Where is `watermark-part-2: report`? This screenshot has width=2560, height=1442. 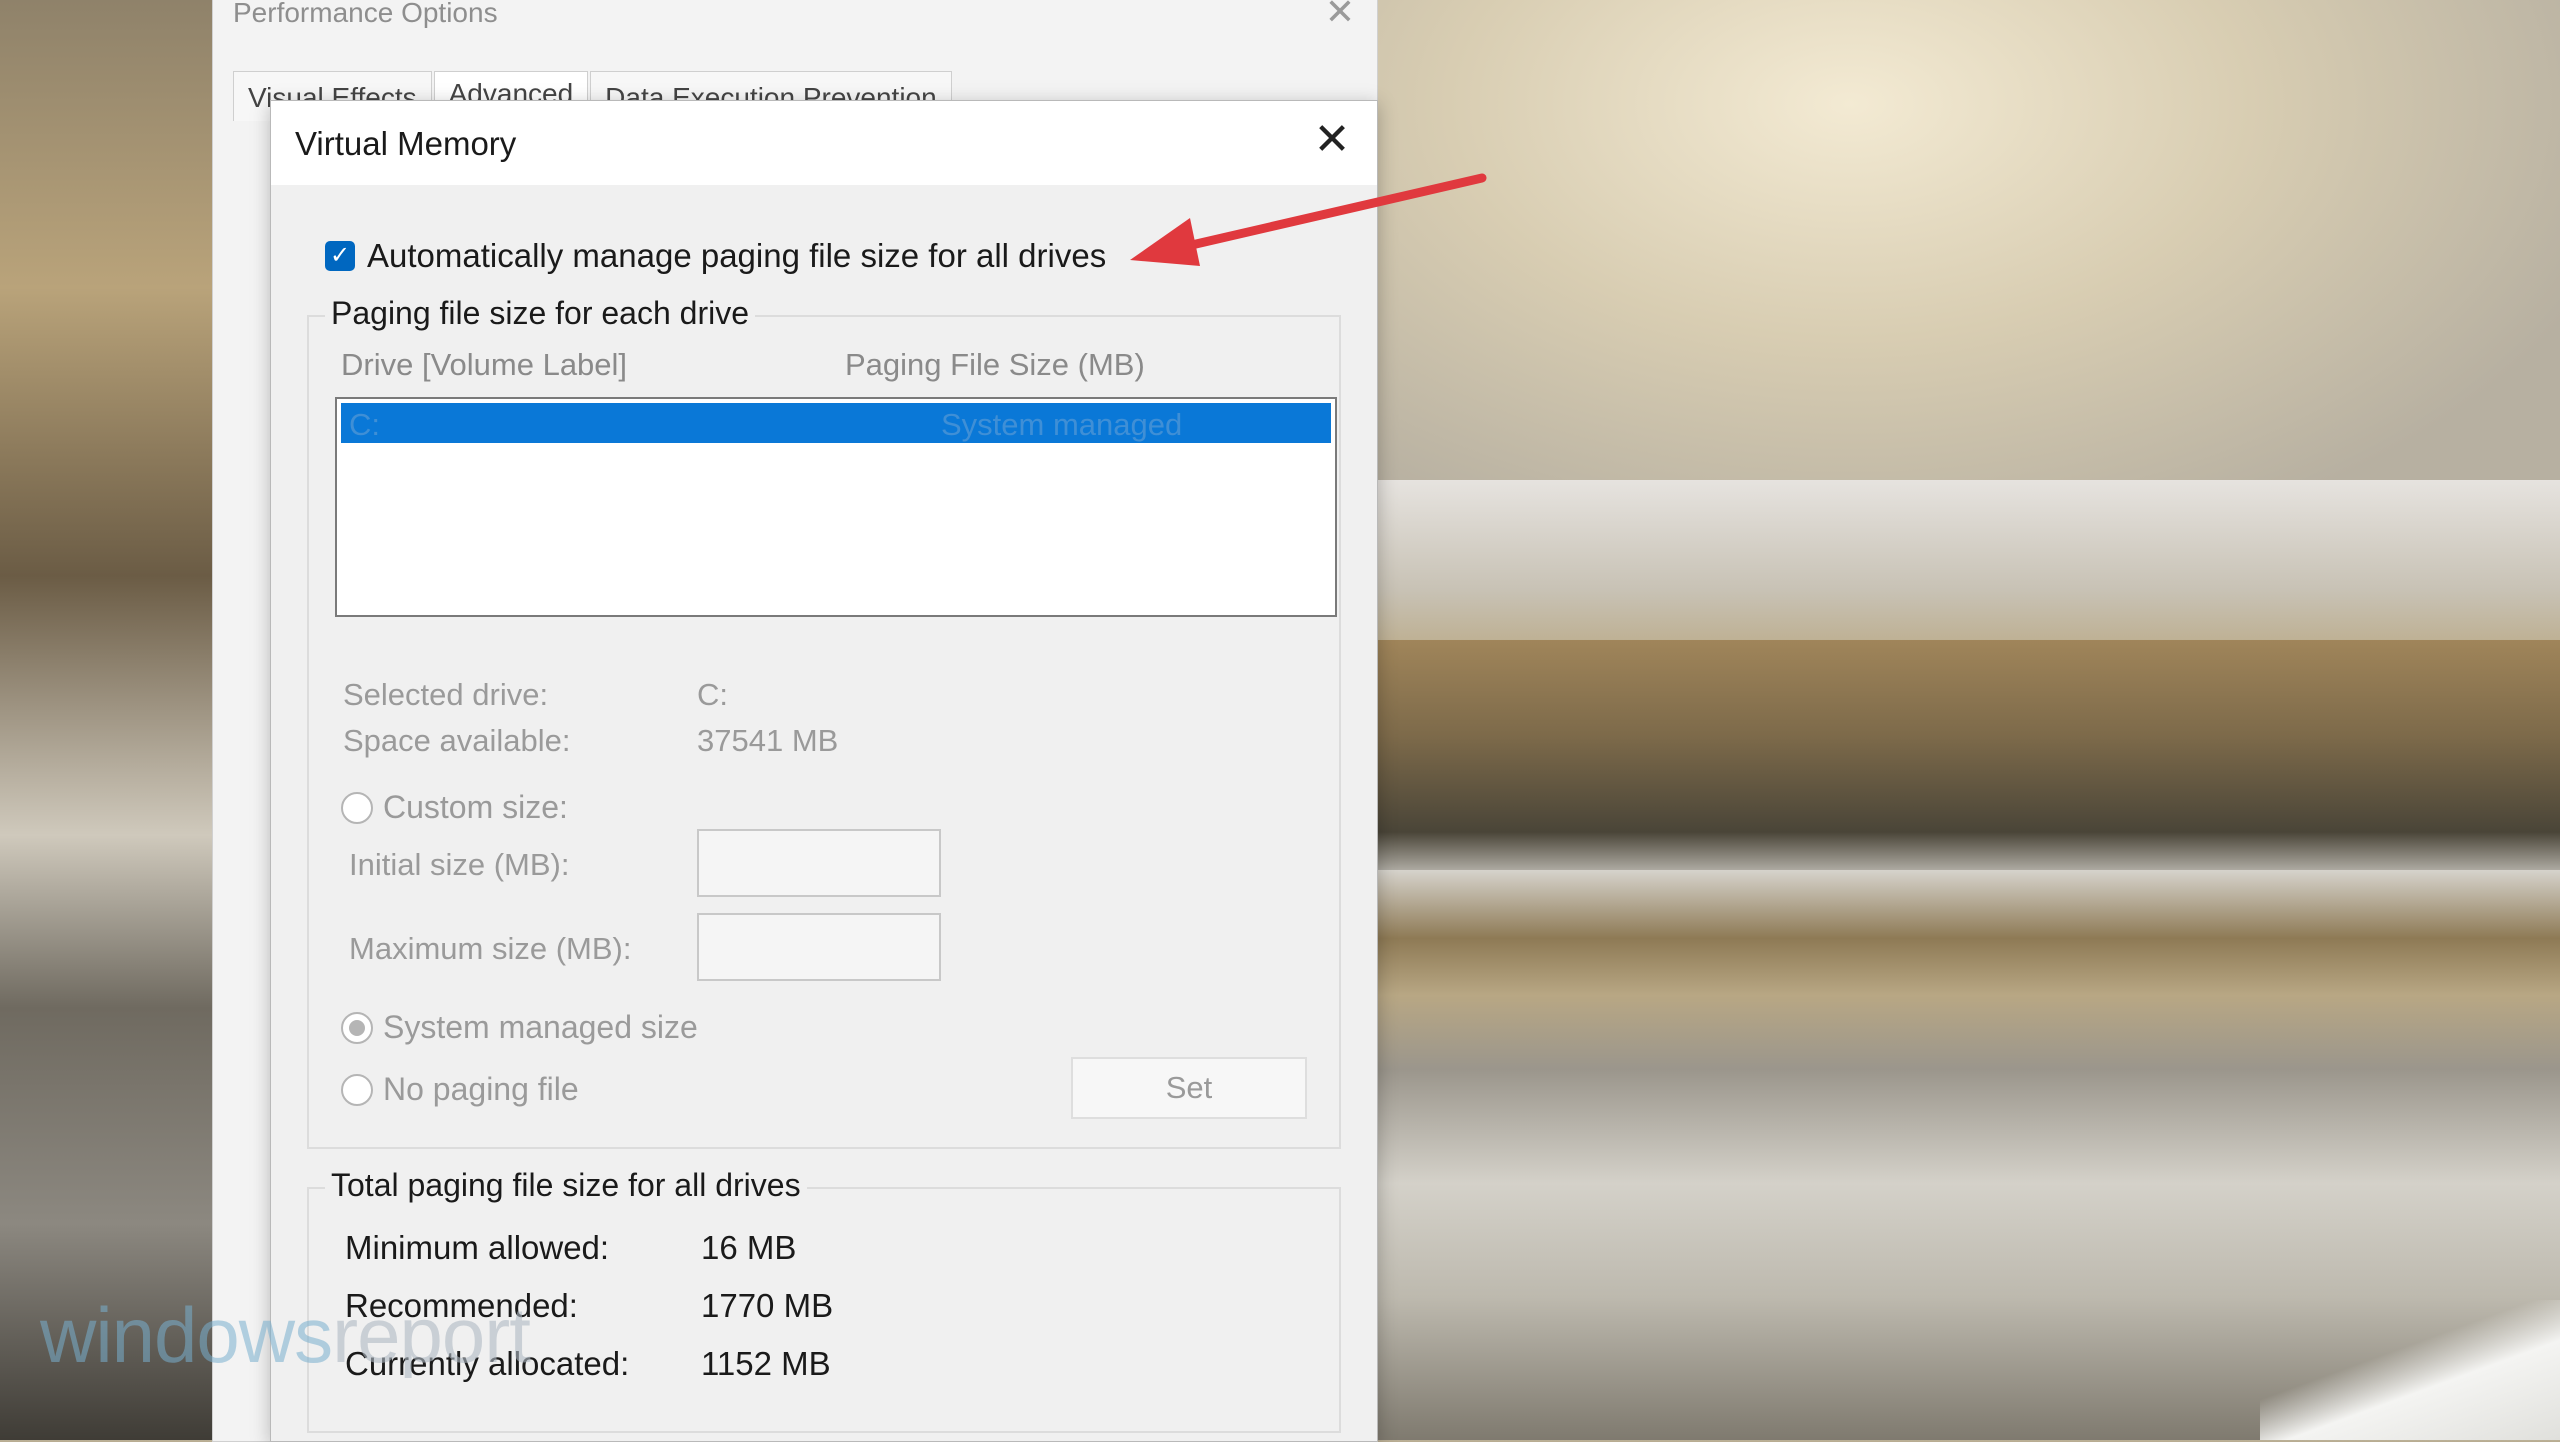
watermark-part-2: report is located at coordinates (431, 1335).